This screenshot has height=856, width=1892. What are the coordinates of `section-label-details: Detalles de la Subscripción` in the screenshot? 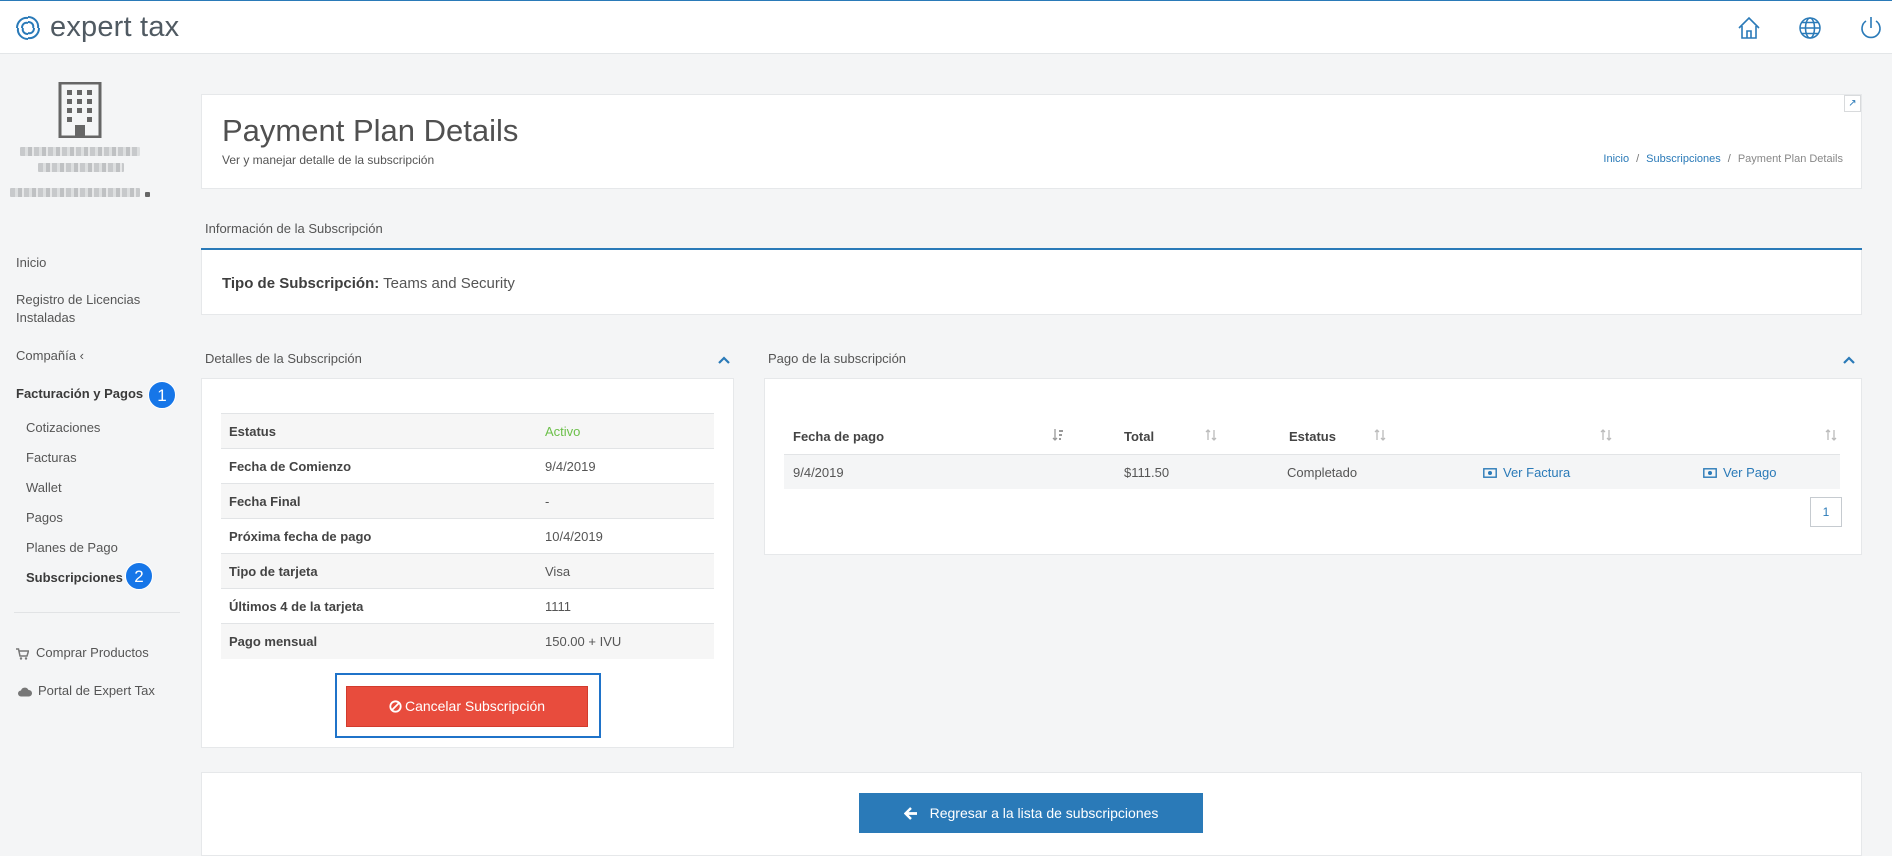 It's located at (283, 358).